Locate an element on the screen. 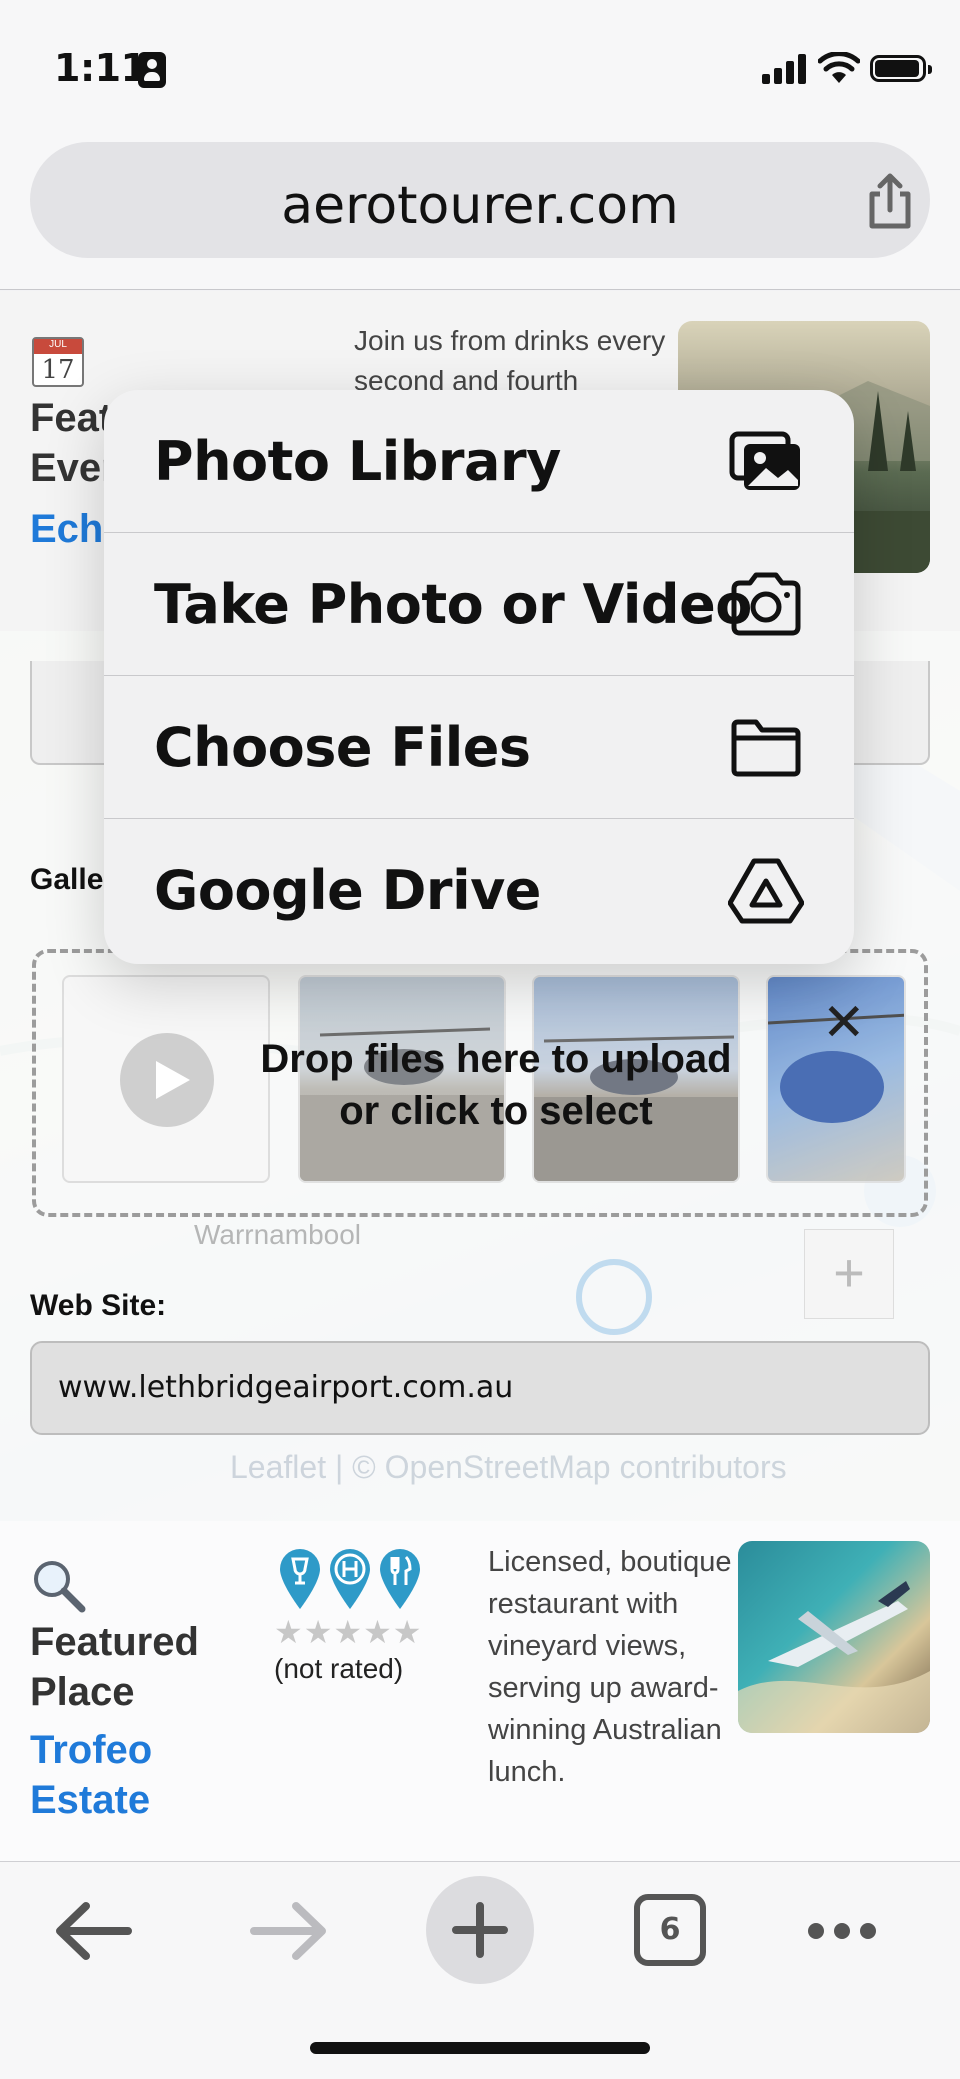  hotel-pin-icon is located at coordinates (350, 1579).